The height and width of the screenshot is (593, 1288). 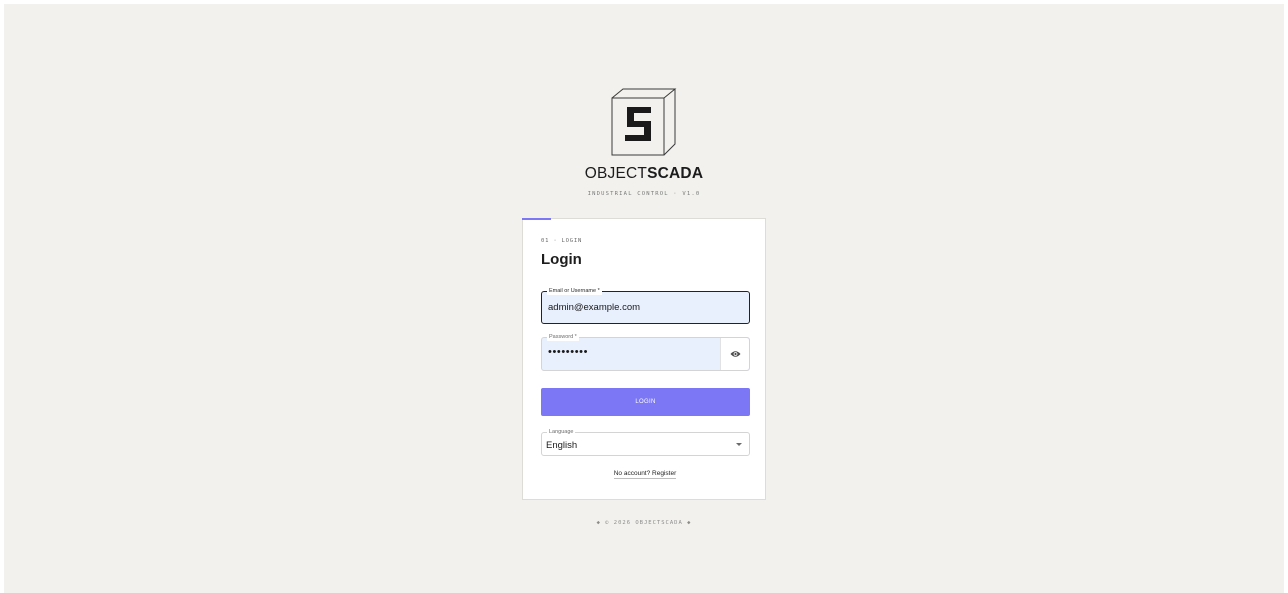 What do you see at coordinates (645, 305) in the screenshot?
I see `email-field: Email or Username * admin@example.com` at bounding box center [645, 305].